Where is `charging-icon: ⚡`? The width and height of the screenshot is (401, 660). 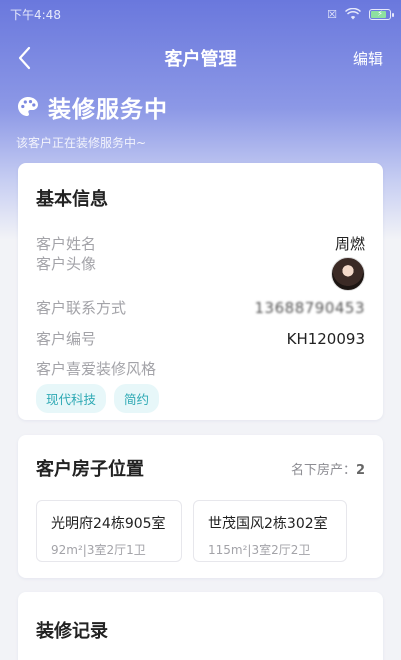 charging-icon: ⚡ is located at coordinates (380, 13).